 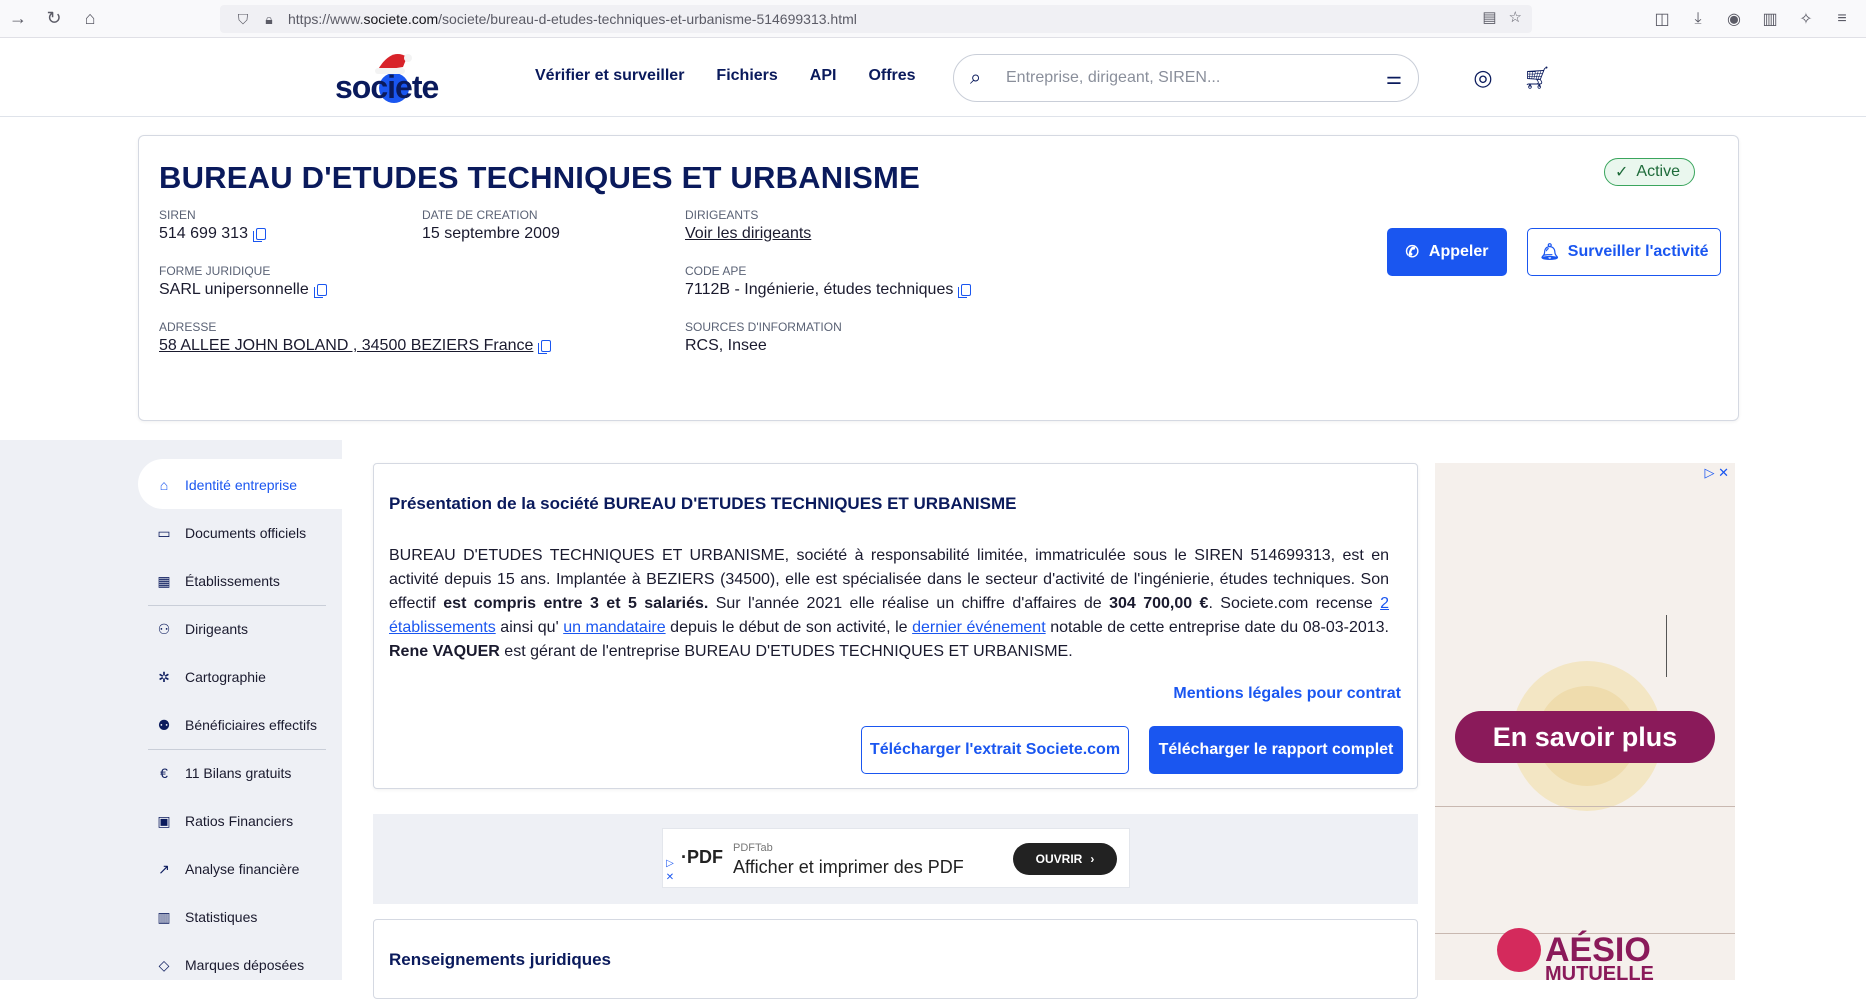 What do you see at coordinates (748, 234) in the screenshot?
I see `dirigeants-link: Voir les dirigeants` at bounding box center [748, 234].